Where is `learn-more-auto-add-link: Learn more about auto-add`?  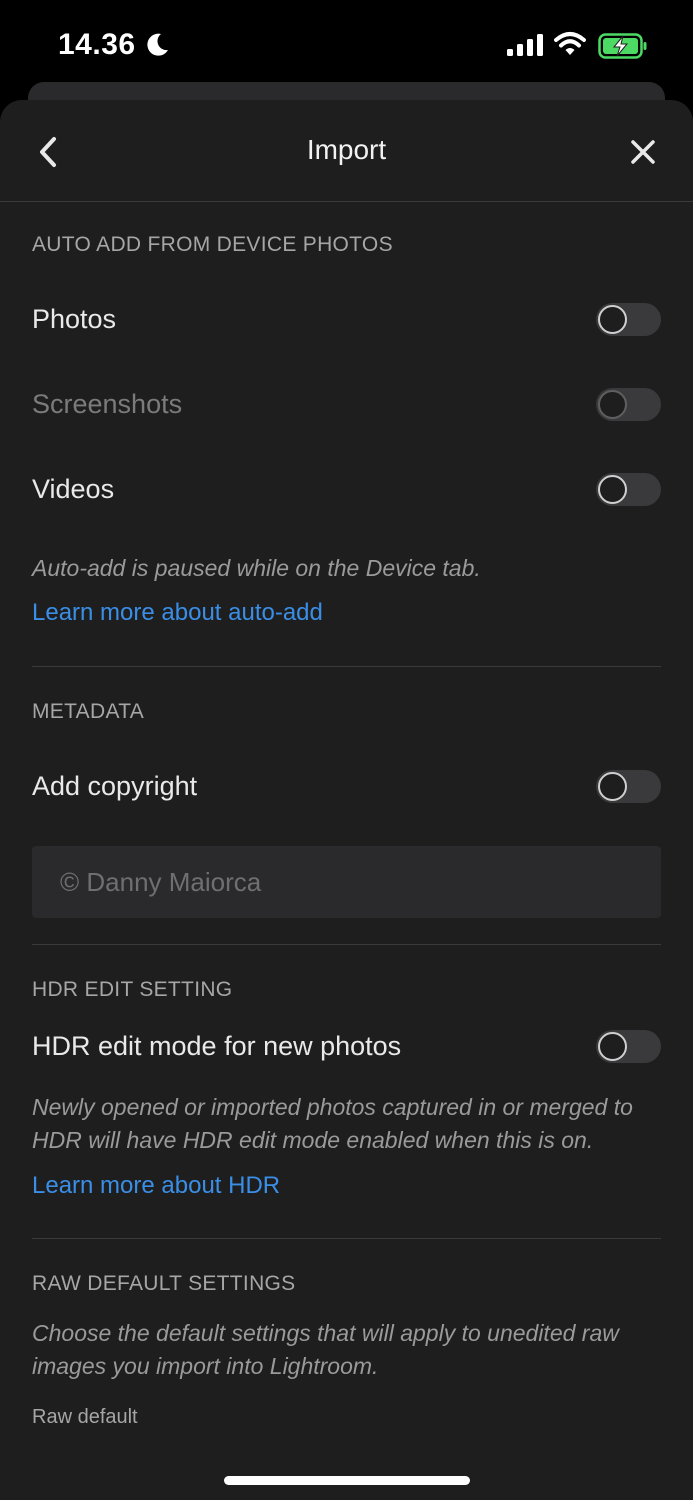 learn-more-auto-add-link: Learn more about auto-add is located at coordinates (177, 613).